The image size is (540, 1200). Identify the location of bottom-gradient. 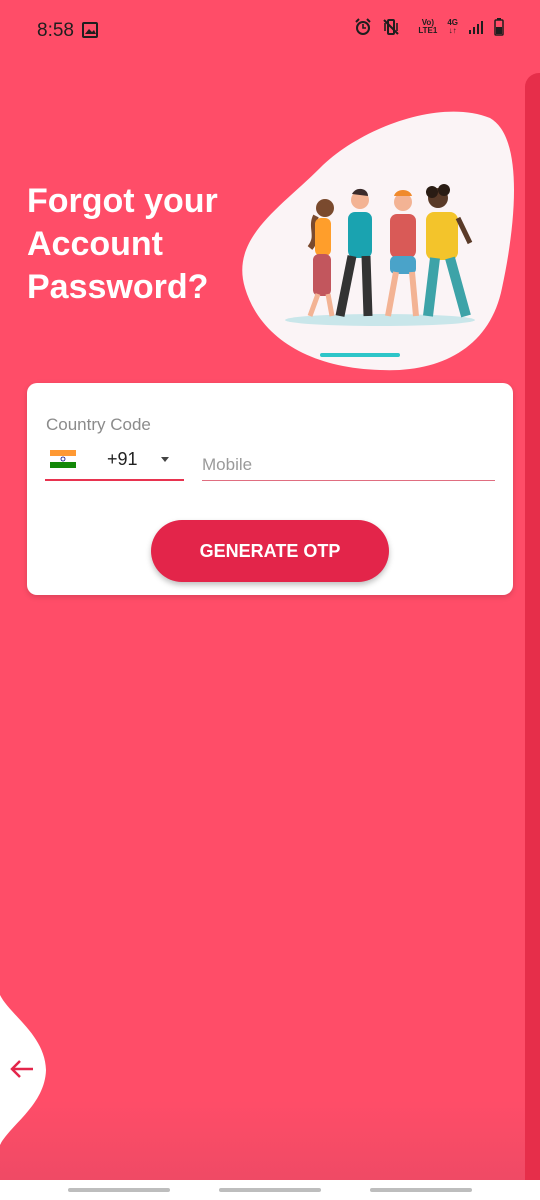
(262, 1140).